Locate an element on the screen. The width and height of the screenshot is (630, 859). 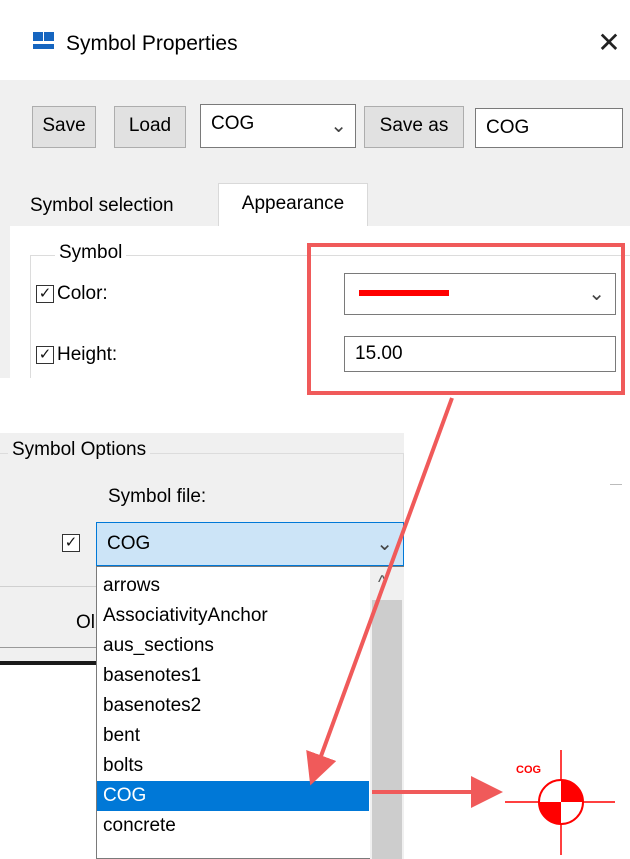
list-item: aus_sections is located at coordinates (233, 646).